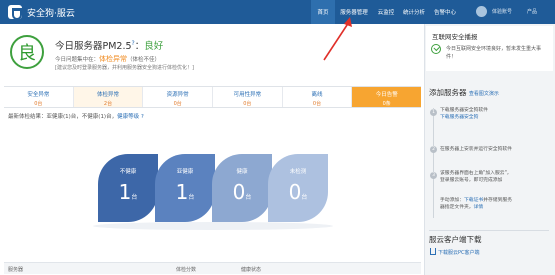  Describe the element at coordinates (212, 268) in the screenshot. I see `server-table-header: 服务器 体检分数 健康状态` at that location.